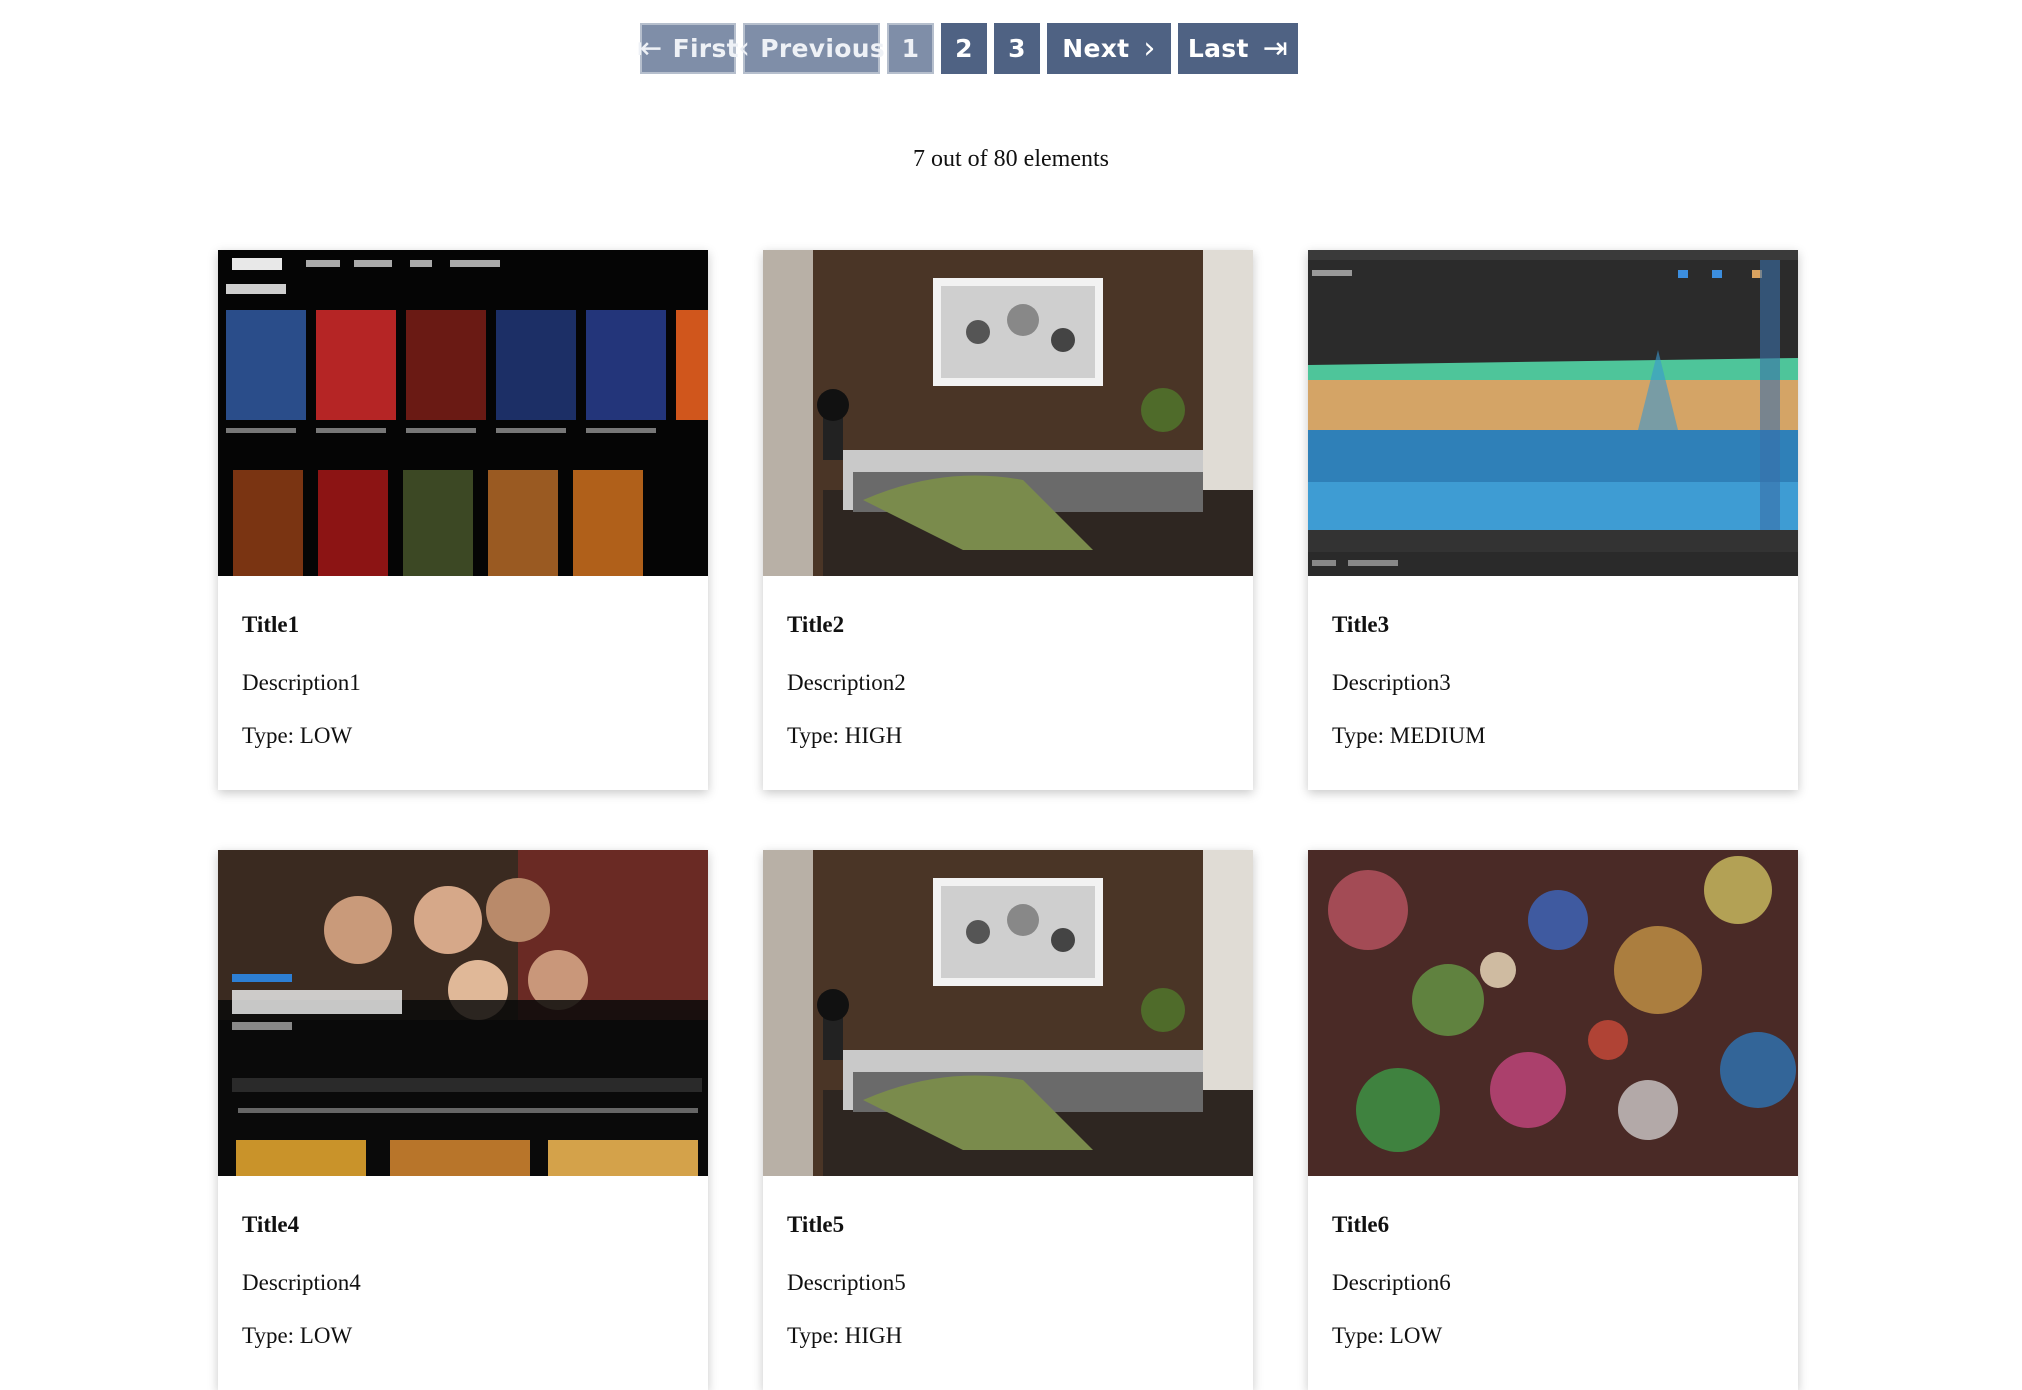  I want to click on card-body: Title2 Description2 Type: HIGH, so click(1008, 662).